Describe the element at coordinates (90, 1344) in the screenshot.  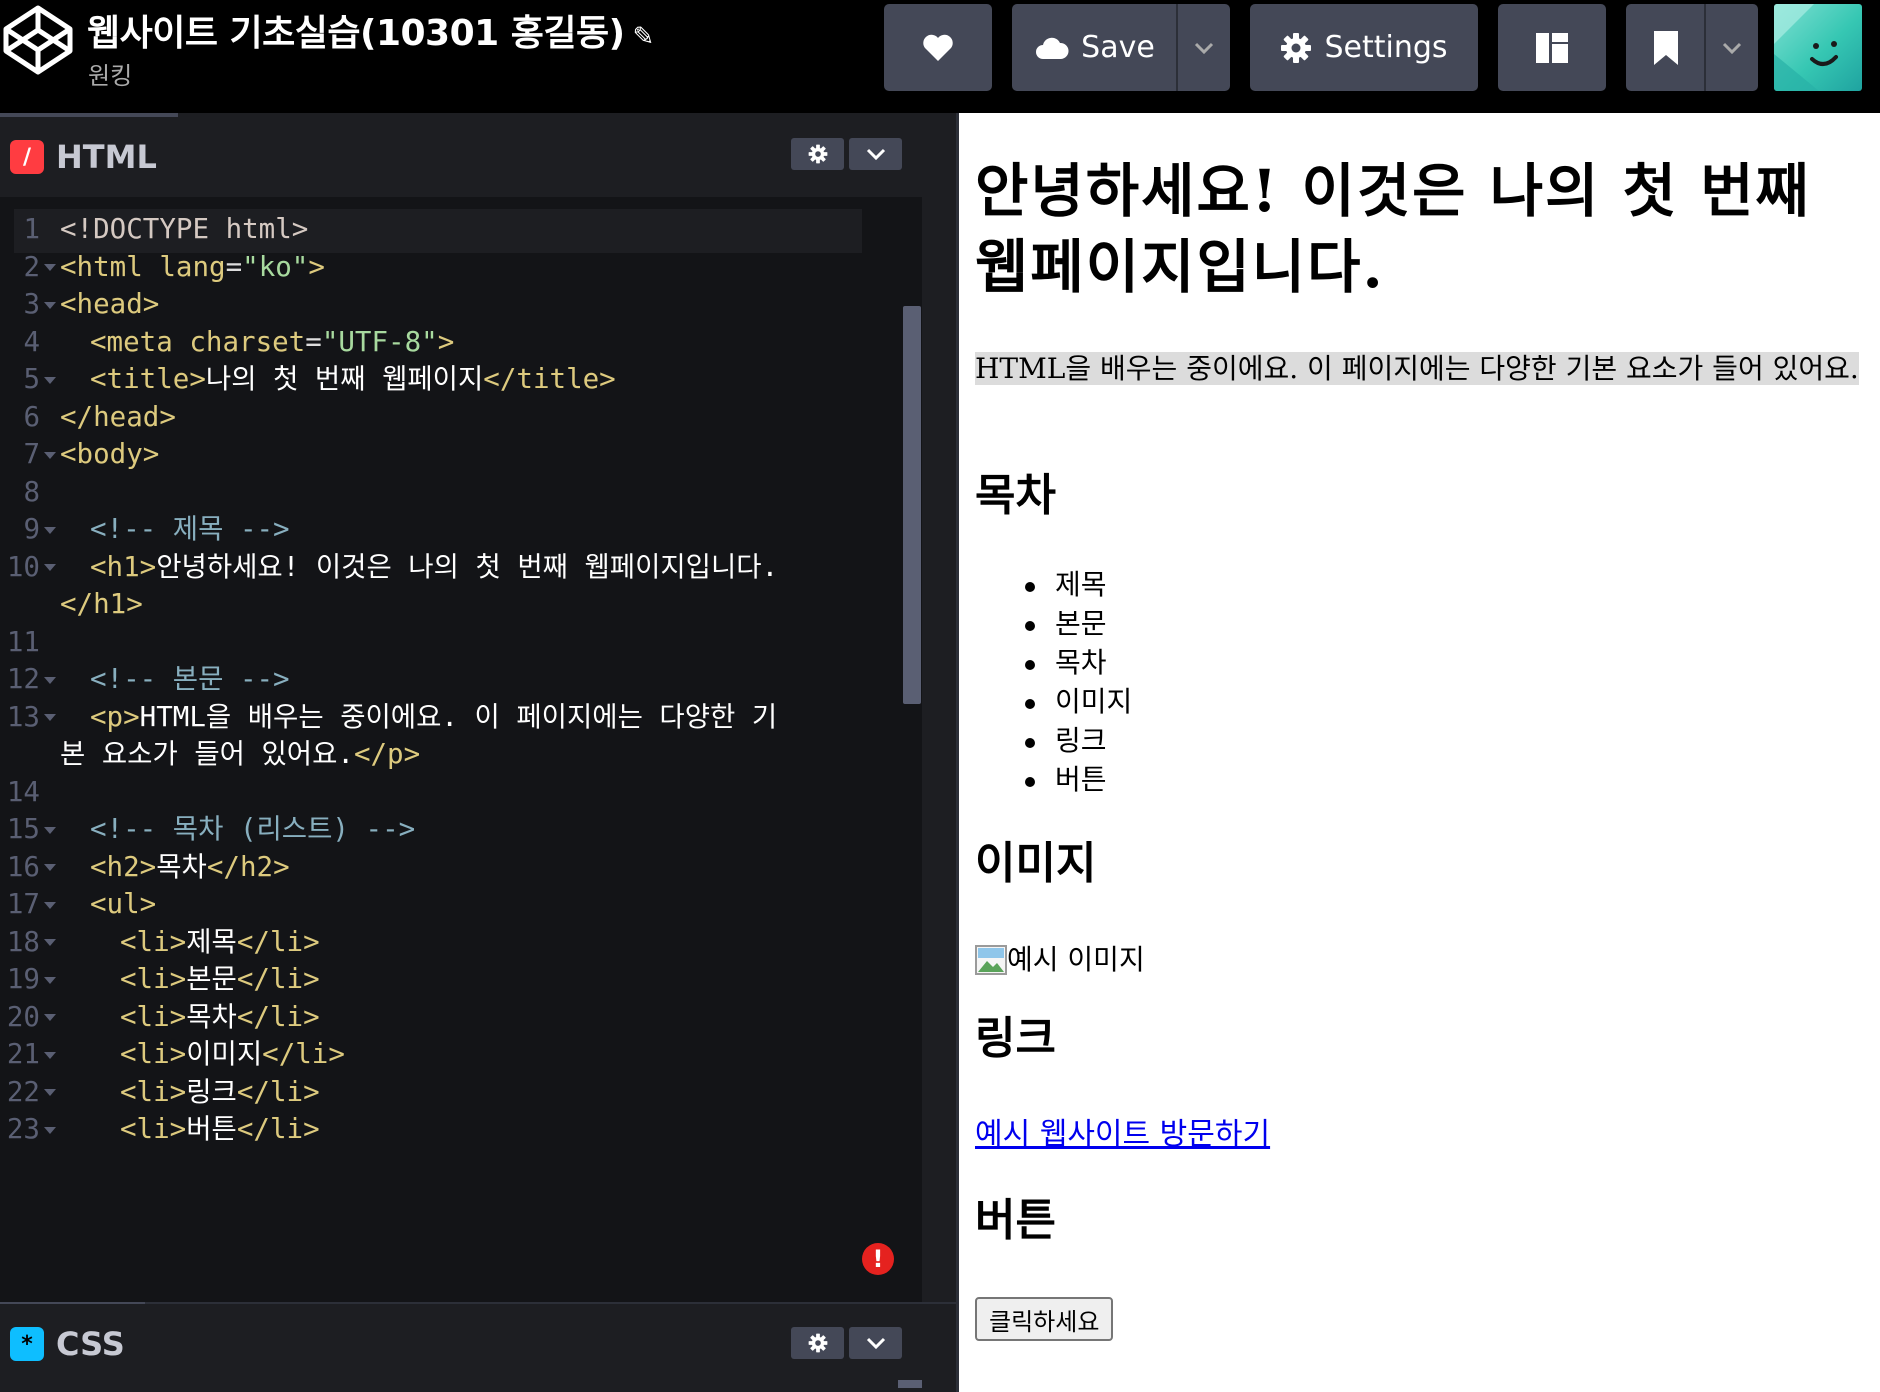
I see `css-editor-title: CSS` at that location.